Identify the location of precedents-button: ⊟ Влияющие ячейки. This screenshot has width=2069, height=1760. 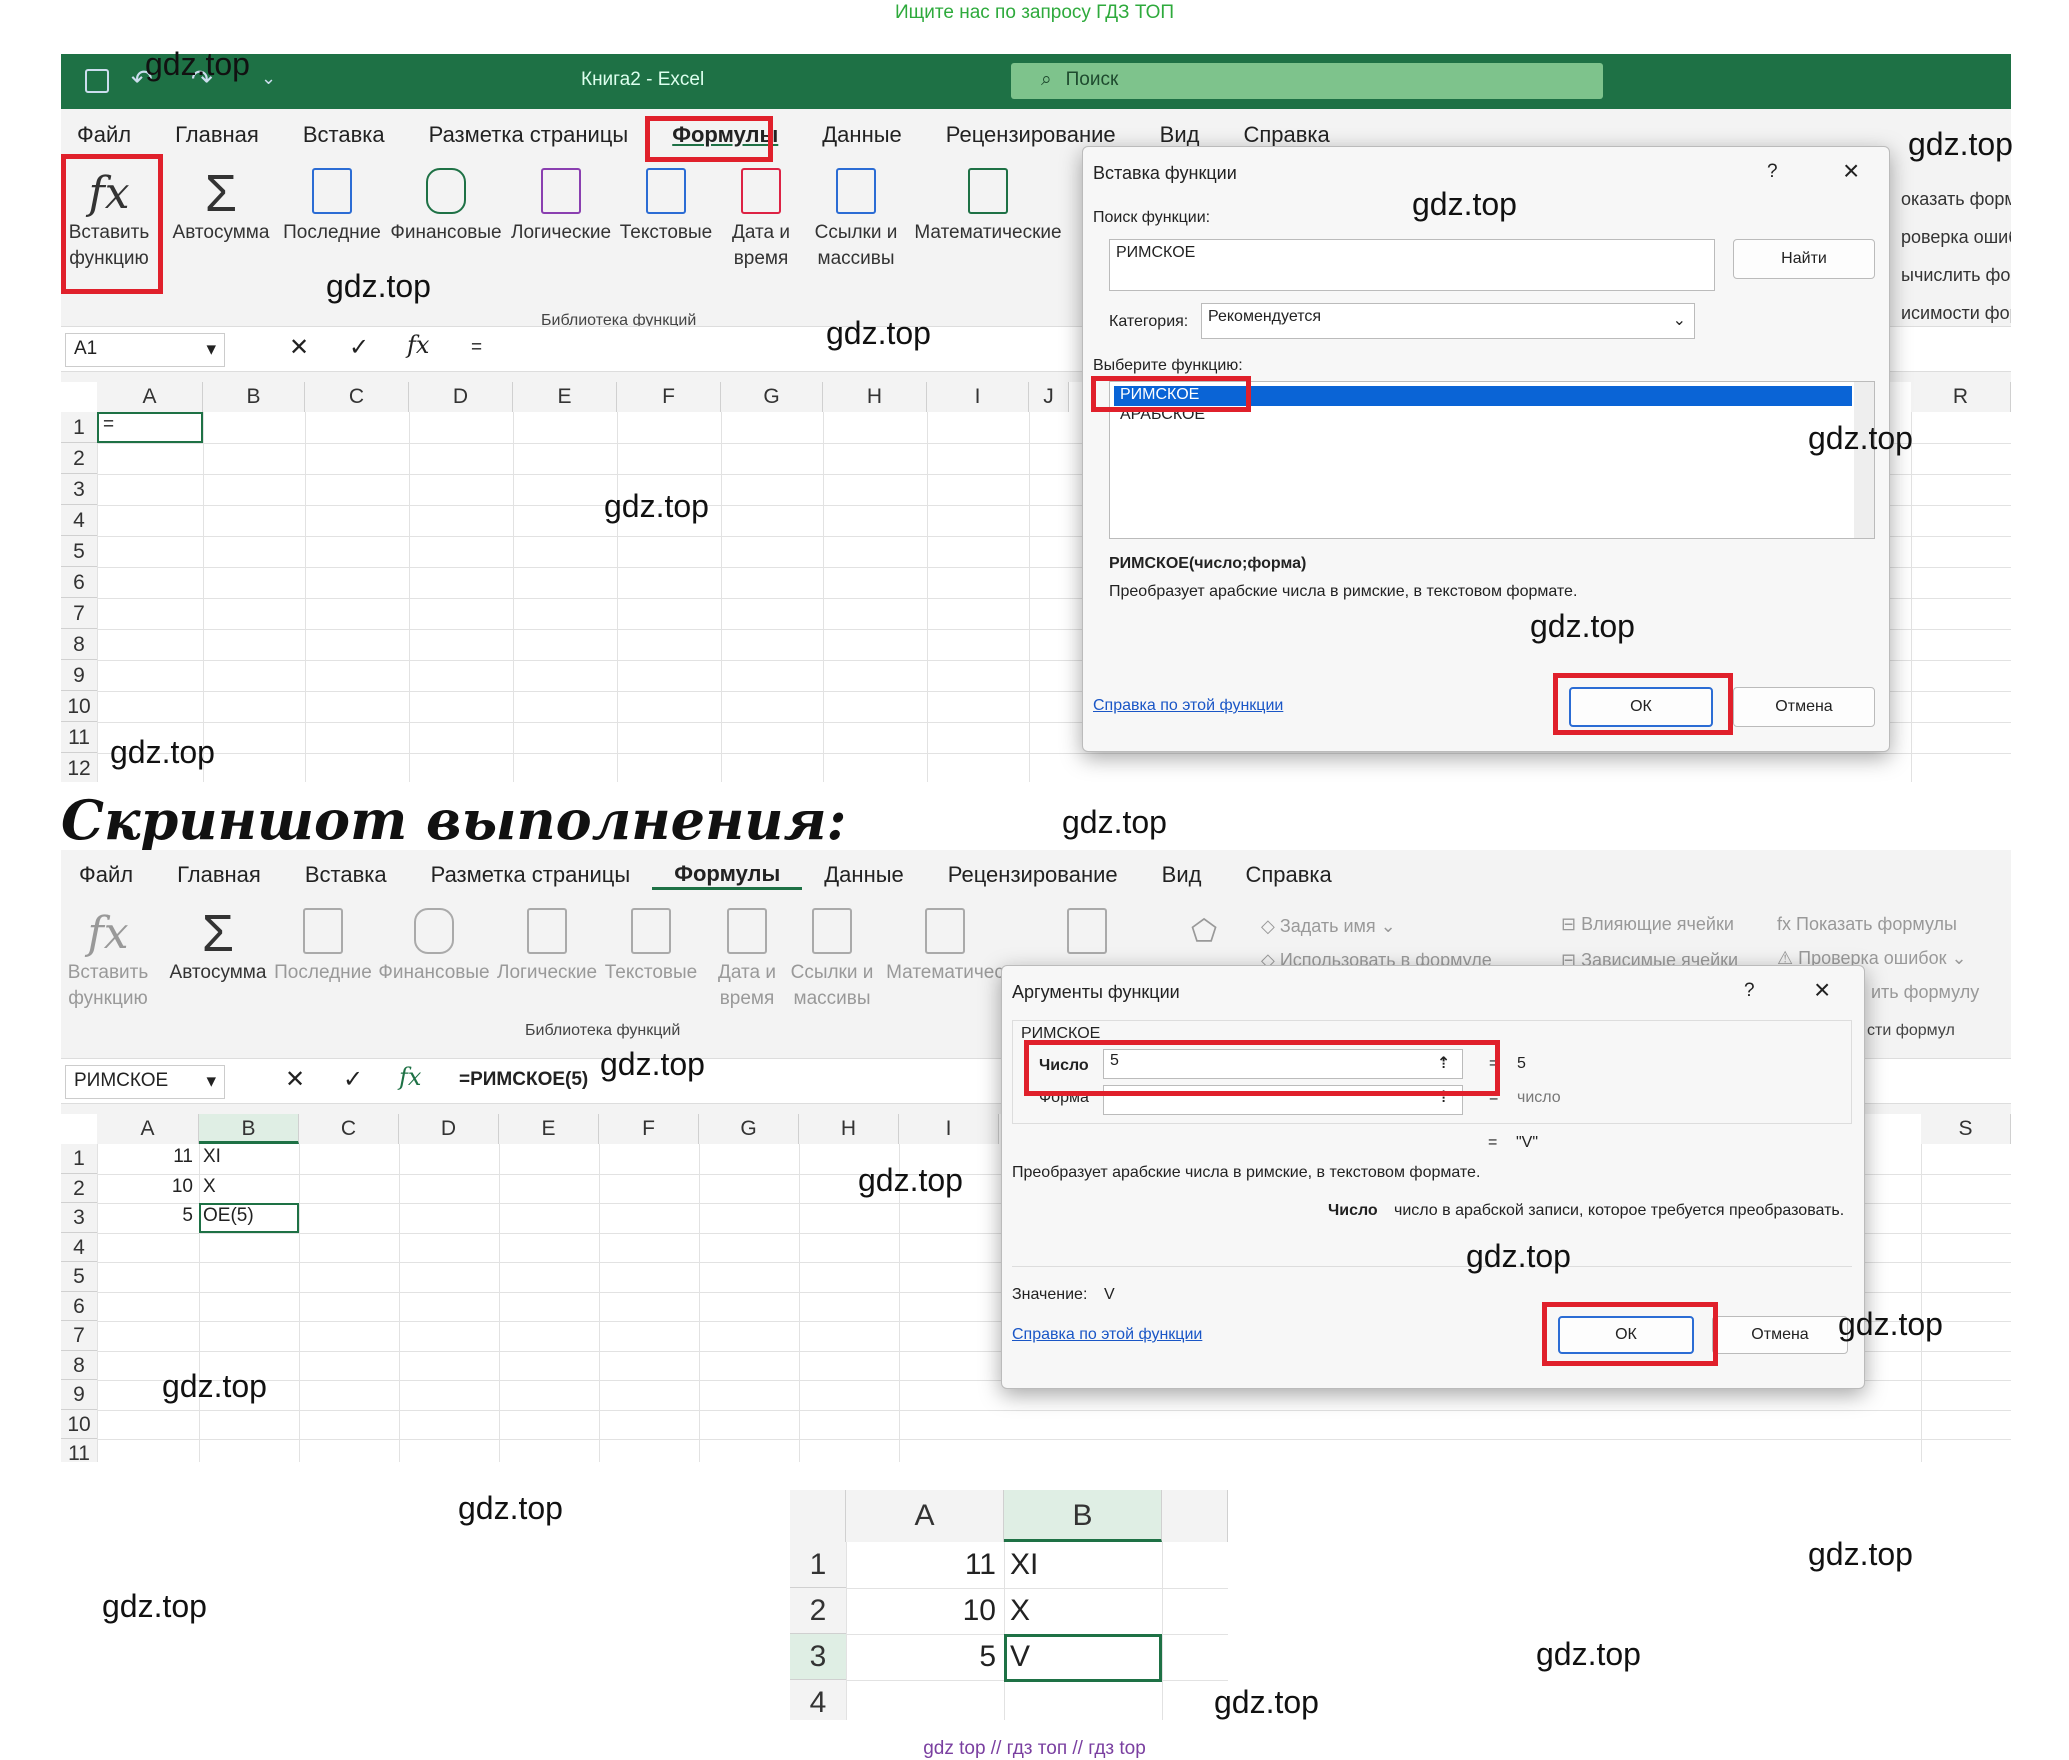
(1647, 924).